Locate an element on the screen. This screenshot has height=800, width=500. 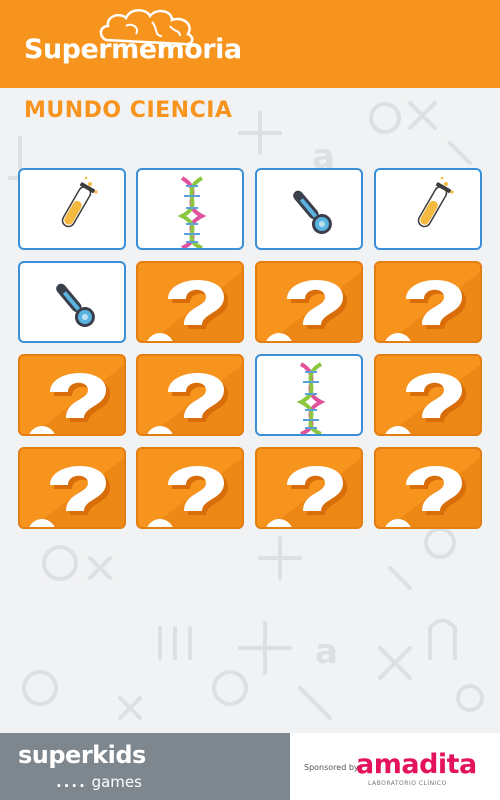
superkids-games-label: .... games is located at coordinates (99, 782).